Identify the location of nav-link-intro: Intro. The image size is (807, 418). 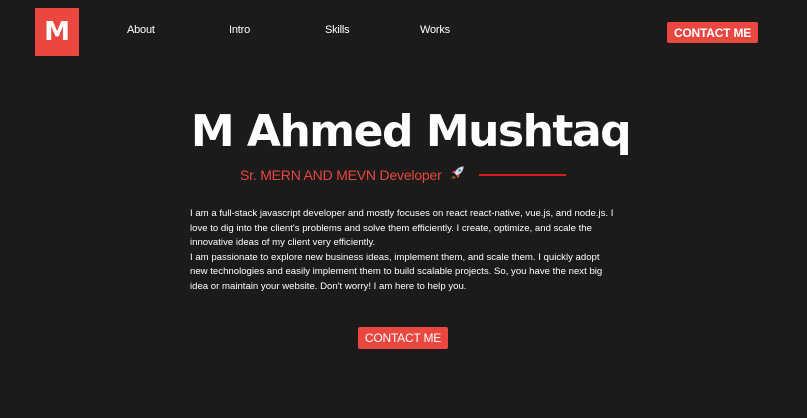
(239, 30).